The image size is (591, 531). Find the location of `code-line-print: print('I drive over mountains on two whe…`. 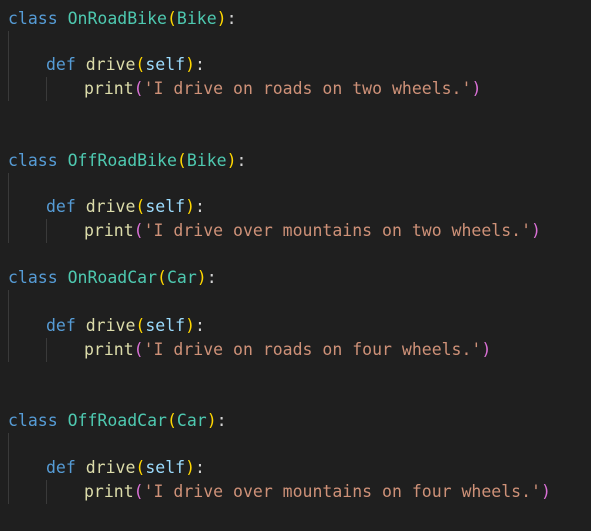

code-line-print: print('I drive over mountains on two whe… is located at coordinates (312, 231).